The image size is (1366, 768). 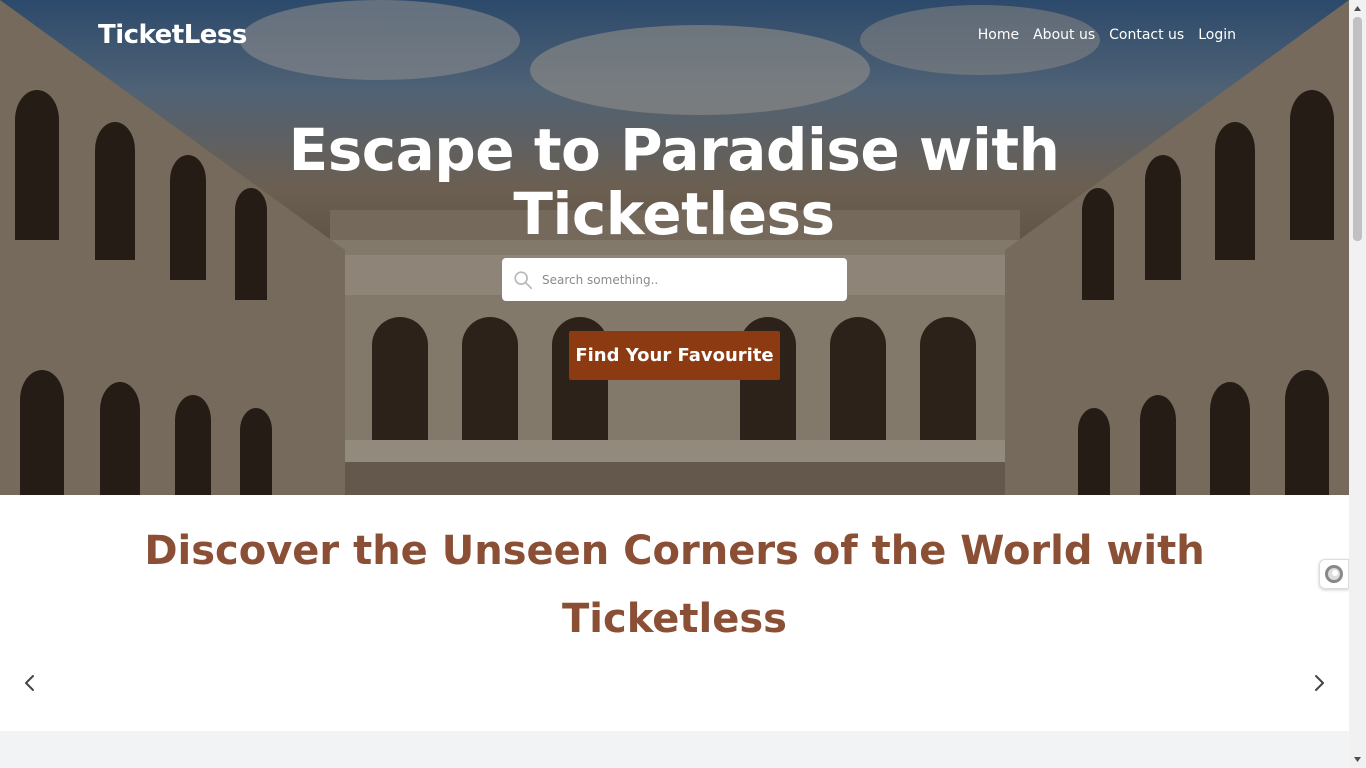 I want to click on accessibility-widget-icon, so click(x=1334, y=574).